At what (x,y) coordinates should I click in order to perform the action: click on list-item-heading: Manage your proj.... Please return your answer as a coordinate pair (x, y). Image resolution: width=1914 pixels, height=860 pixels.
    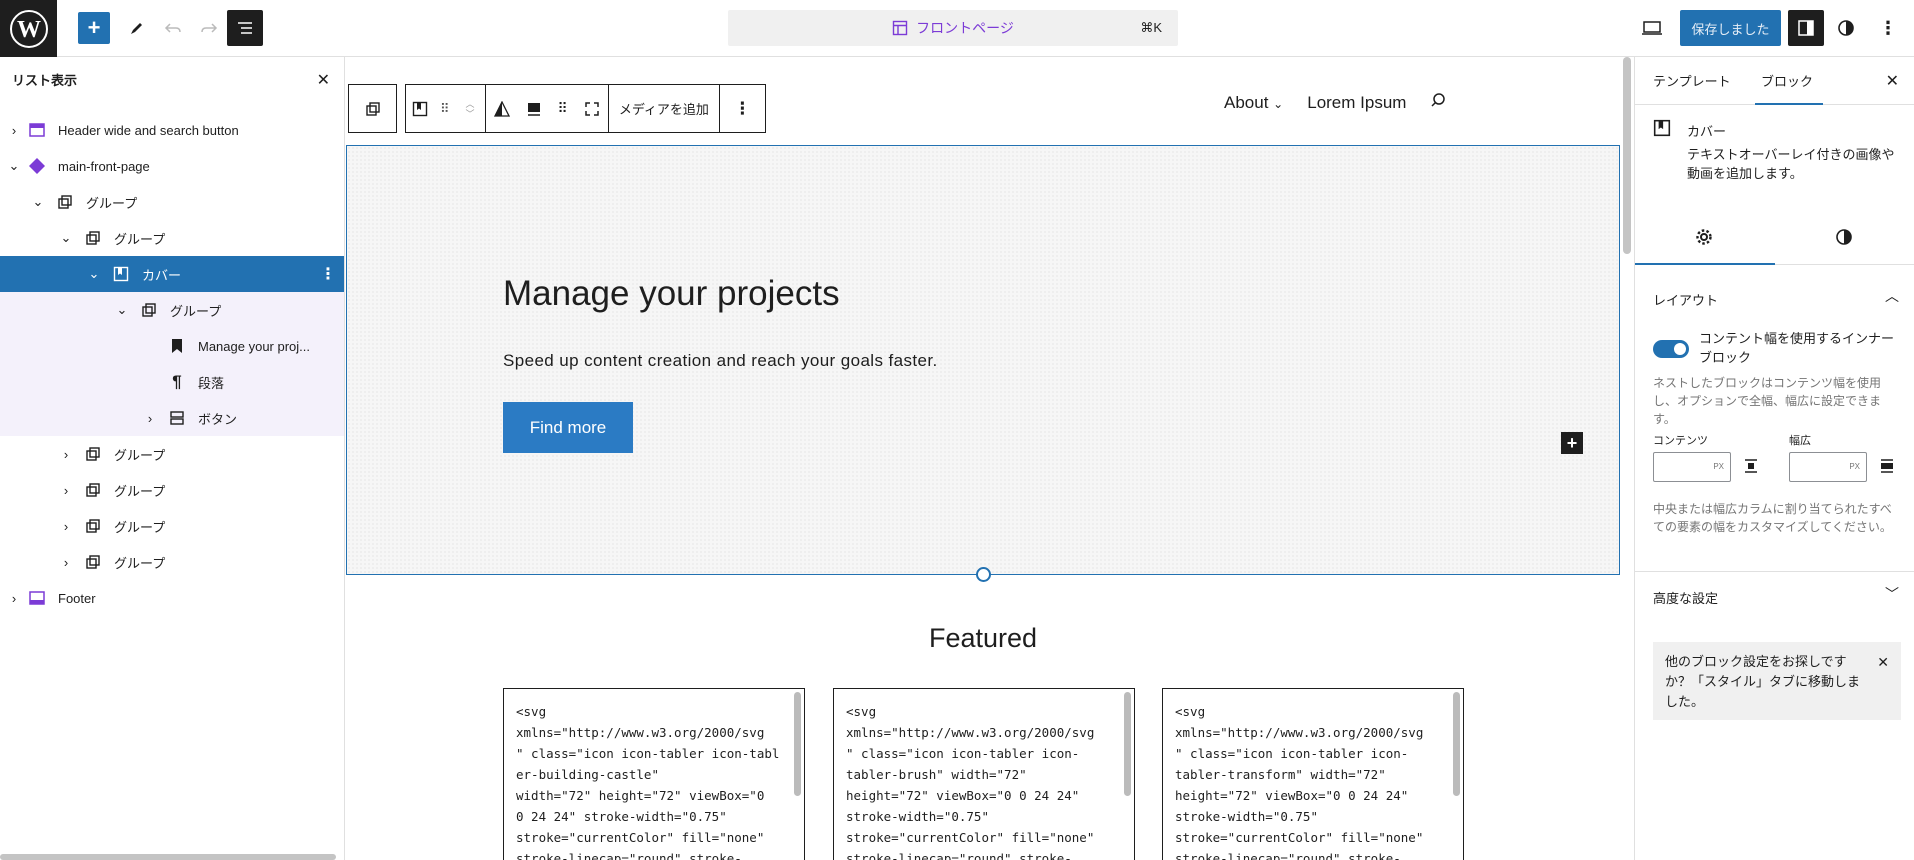
    Looking at the image, I should click on (172, 346).